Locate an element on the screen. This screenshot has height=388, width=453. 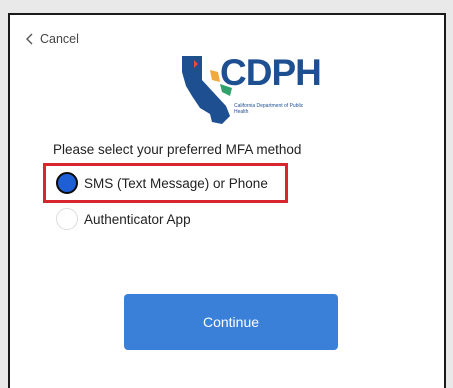
continue-button: Continue is located at coordinates (231, 322).